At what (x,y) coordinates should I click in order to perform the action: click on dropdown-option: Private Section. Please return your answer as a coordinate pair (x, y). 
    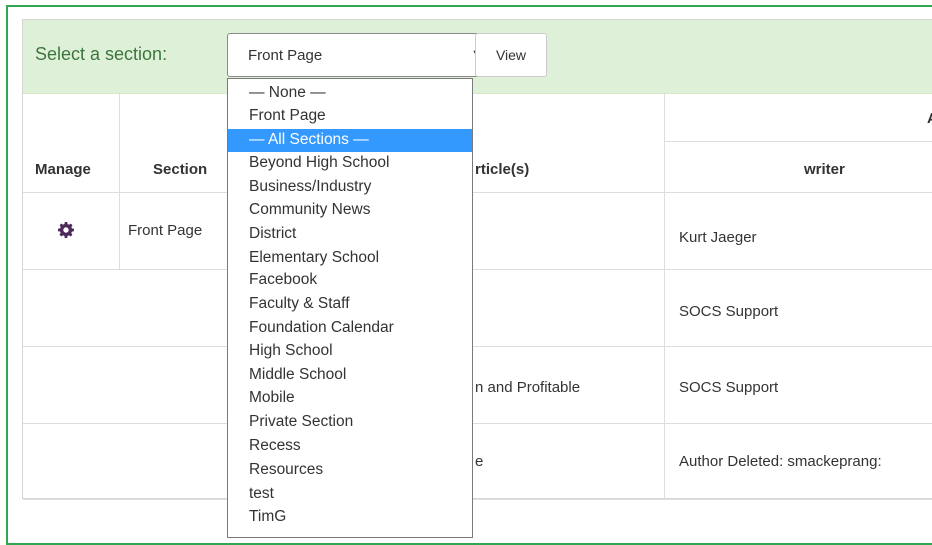
    Looking at the image, I should click on (350, 422).